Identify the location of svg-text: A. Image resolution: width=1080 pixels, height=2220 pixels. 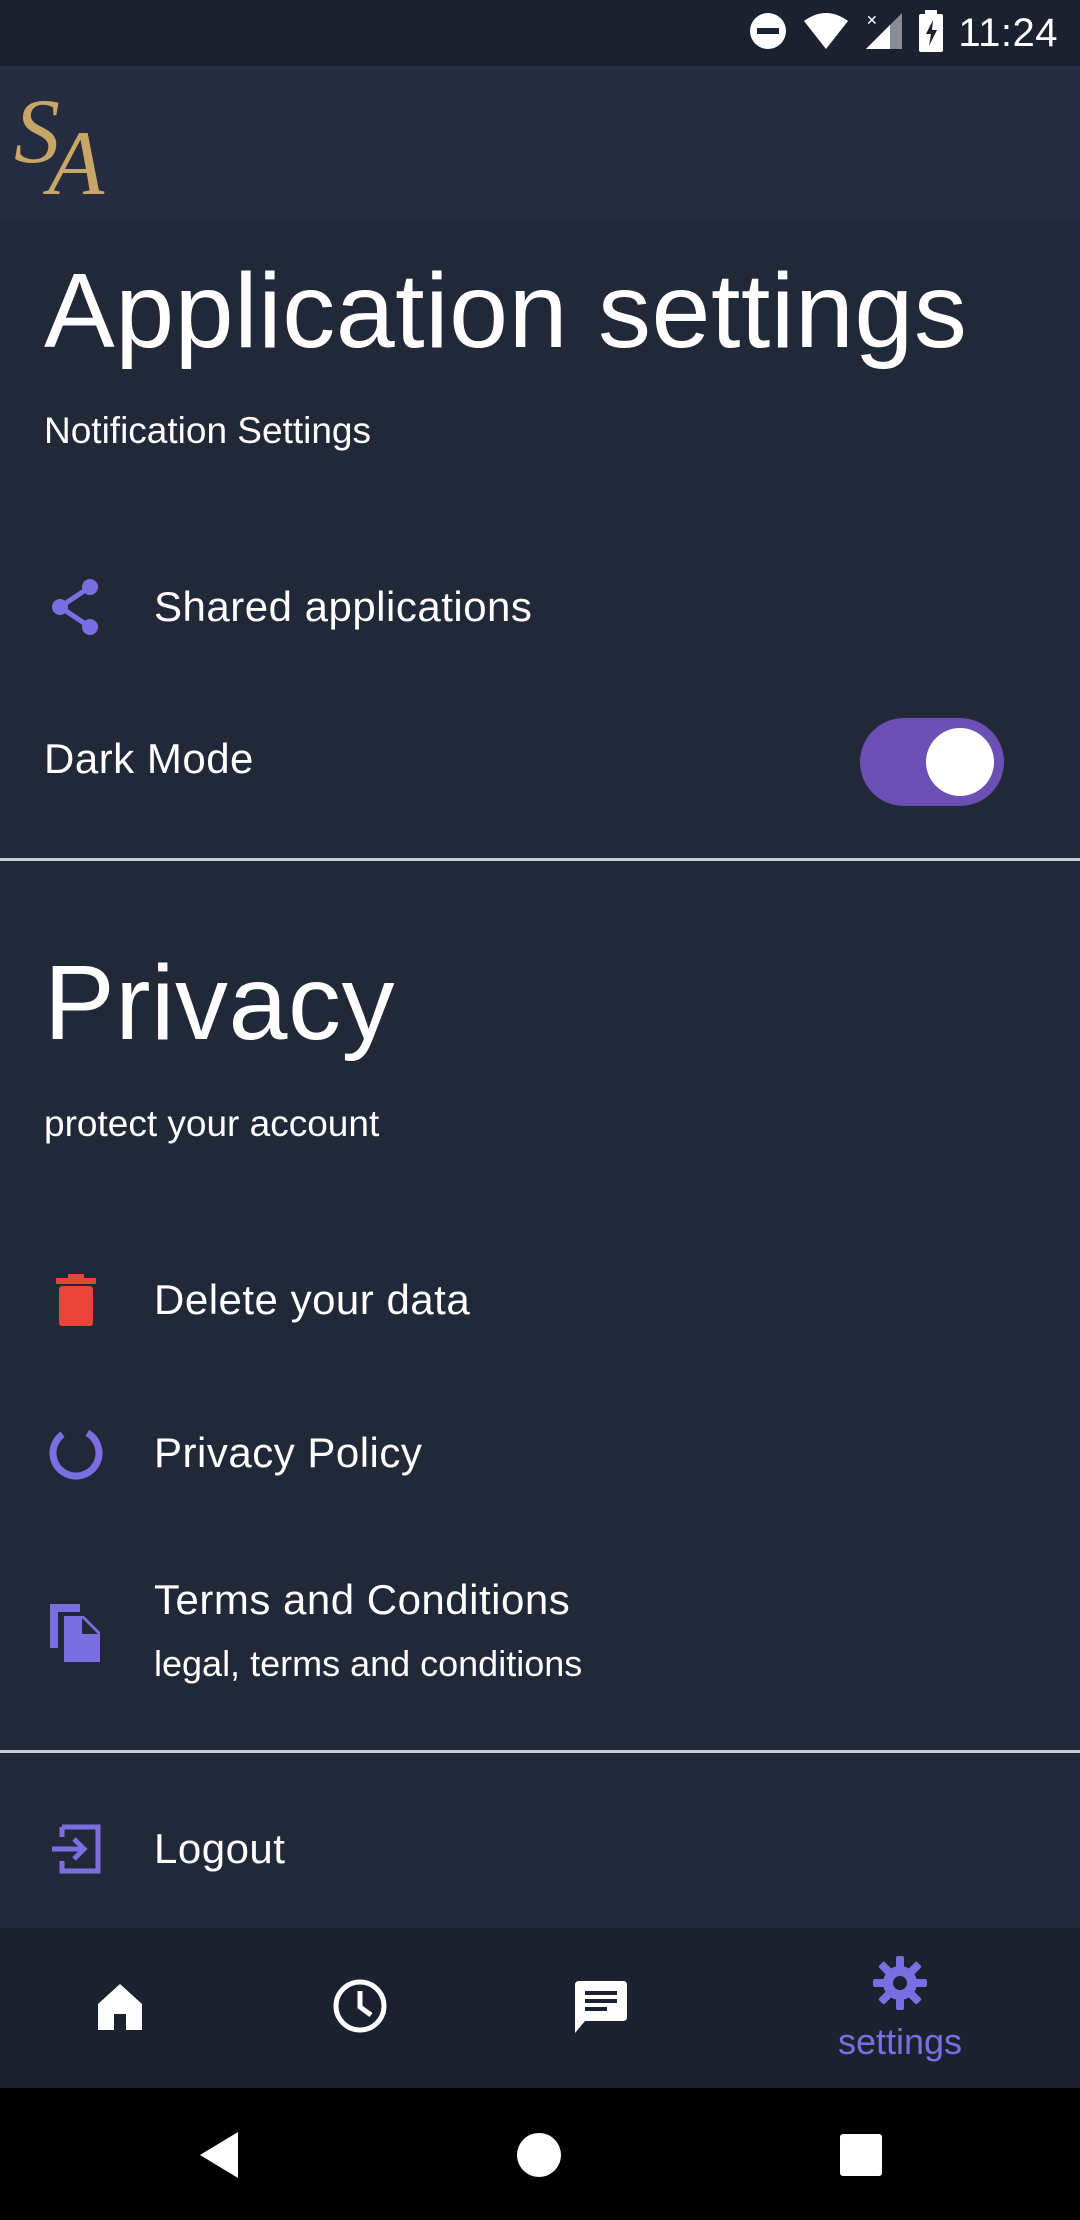
(73, 158).